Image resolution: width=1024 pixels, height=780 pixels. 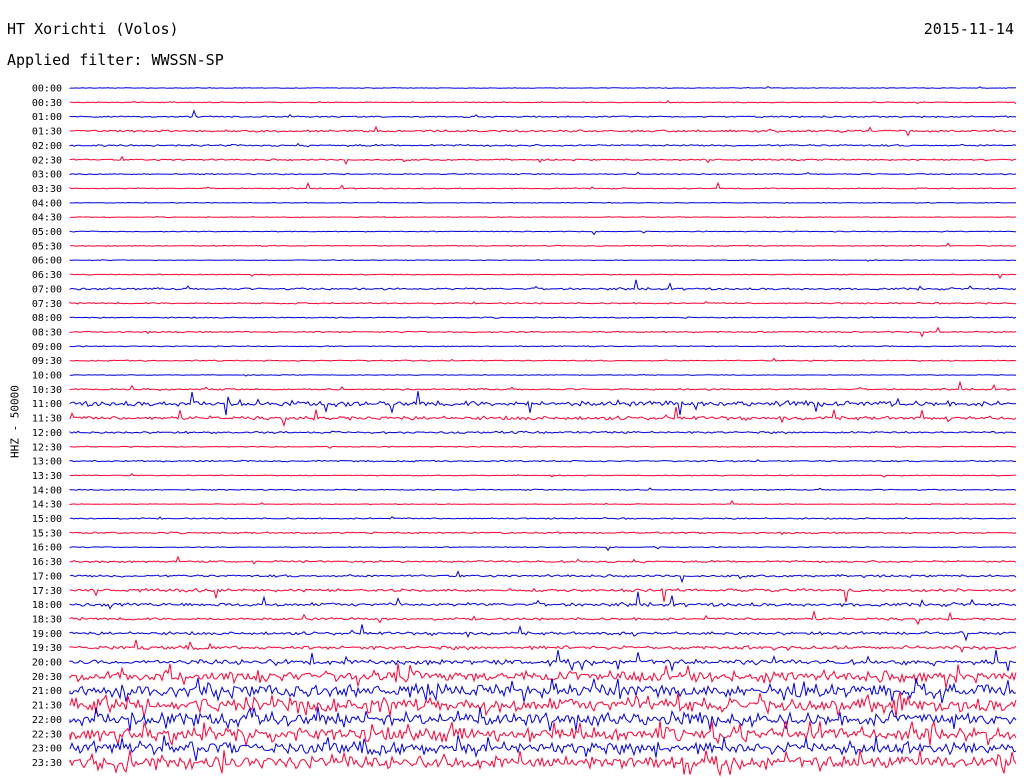 What do you see at coordinates (47, 533) in the screenshot?
I see `time-label: 15:30` at bounding box center [47, 533].